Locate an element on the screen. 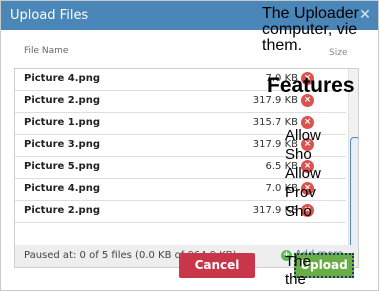  file-name: Picture 5.png is located at coordinates (62, 166).